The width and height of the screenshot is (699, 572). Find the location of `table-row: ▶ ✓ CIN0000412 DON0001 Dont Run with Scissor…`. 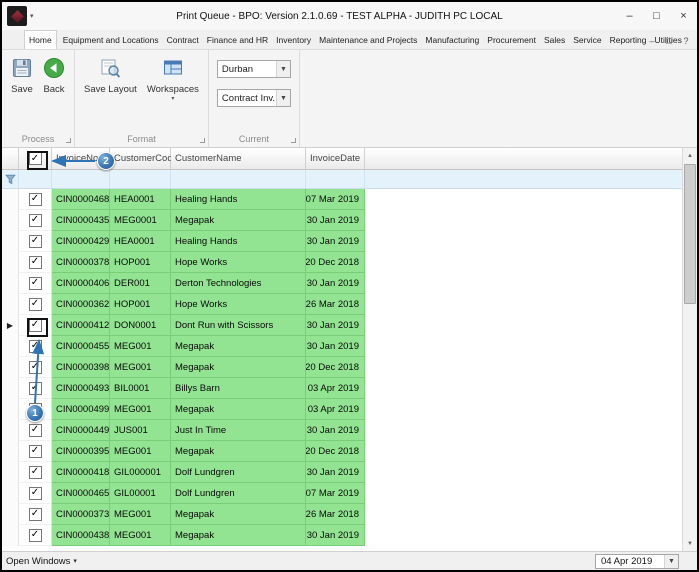

table-row: ▶ ✓ CIN0000412 DON0001 Dont Run with Scissor… is located at coordinates (342, 325).